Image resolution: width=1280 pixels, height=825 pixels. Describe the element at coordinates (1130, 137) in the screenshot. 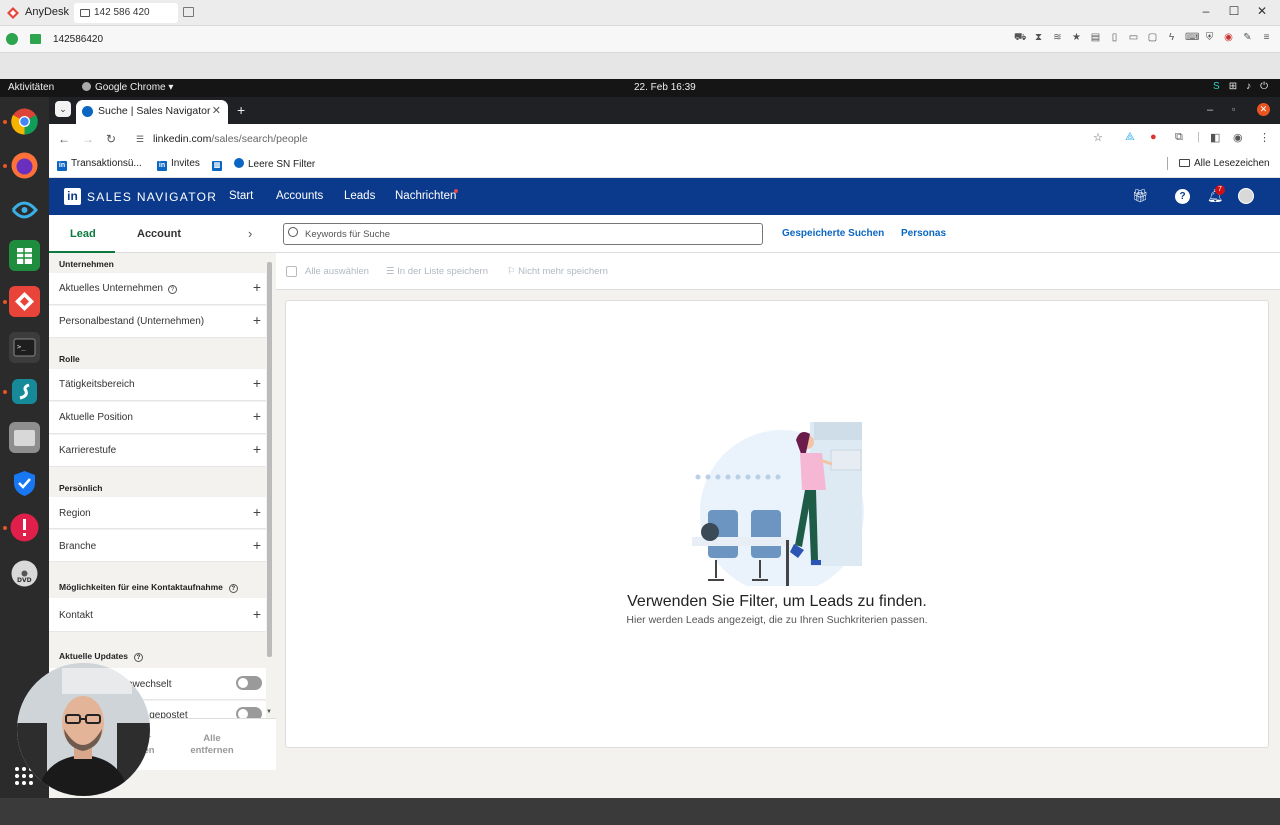

I see `extension-xtensio-icon: ⟁` at that location.